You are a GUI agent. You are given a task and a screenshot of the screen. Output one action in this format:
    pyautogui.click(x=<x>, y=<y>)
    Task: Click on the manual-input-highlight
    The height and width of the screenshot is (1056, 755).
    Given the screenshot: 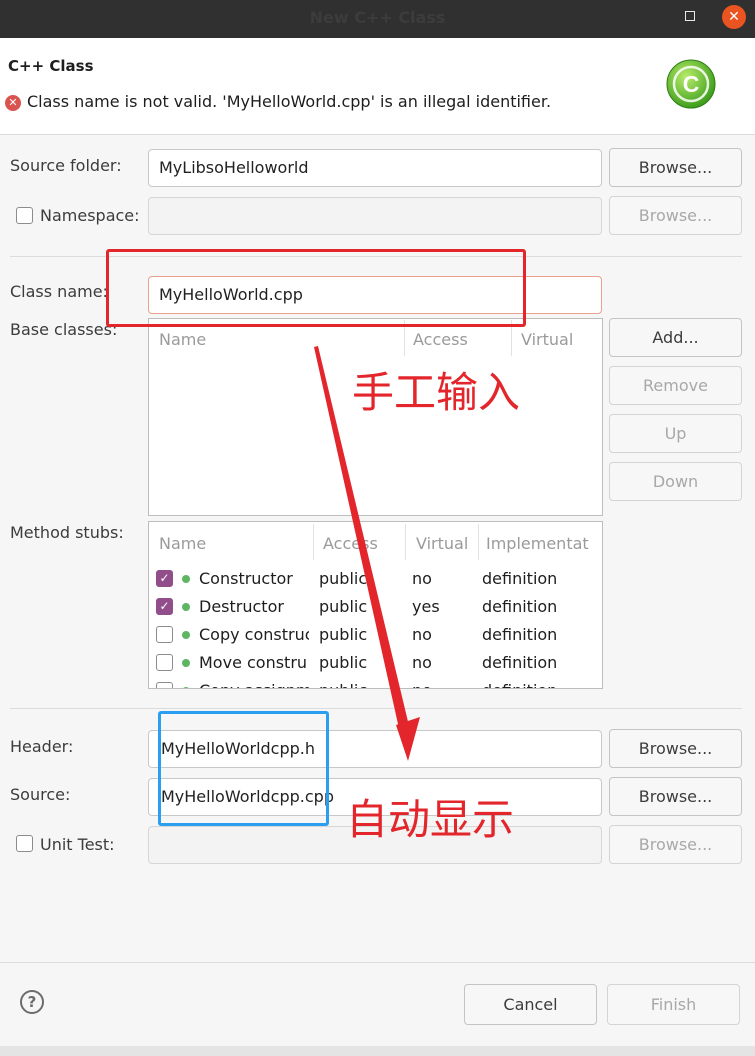 What is the action you would take?
    pyautogui.click(x=316, y=288)
    